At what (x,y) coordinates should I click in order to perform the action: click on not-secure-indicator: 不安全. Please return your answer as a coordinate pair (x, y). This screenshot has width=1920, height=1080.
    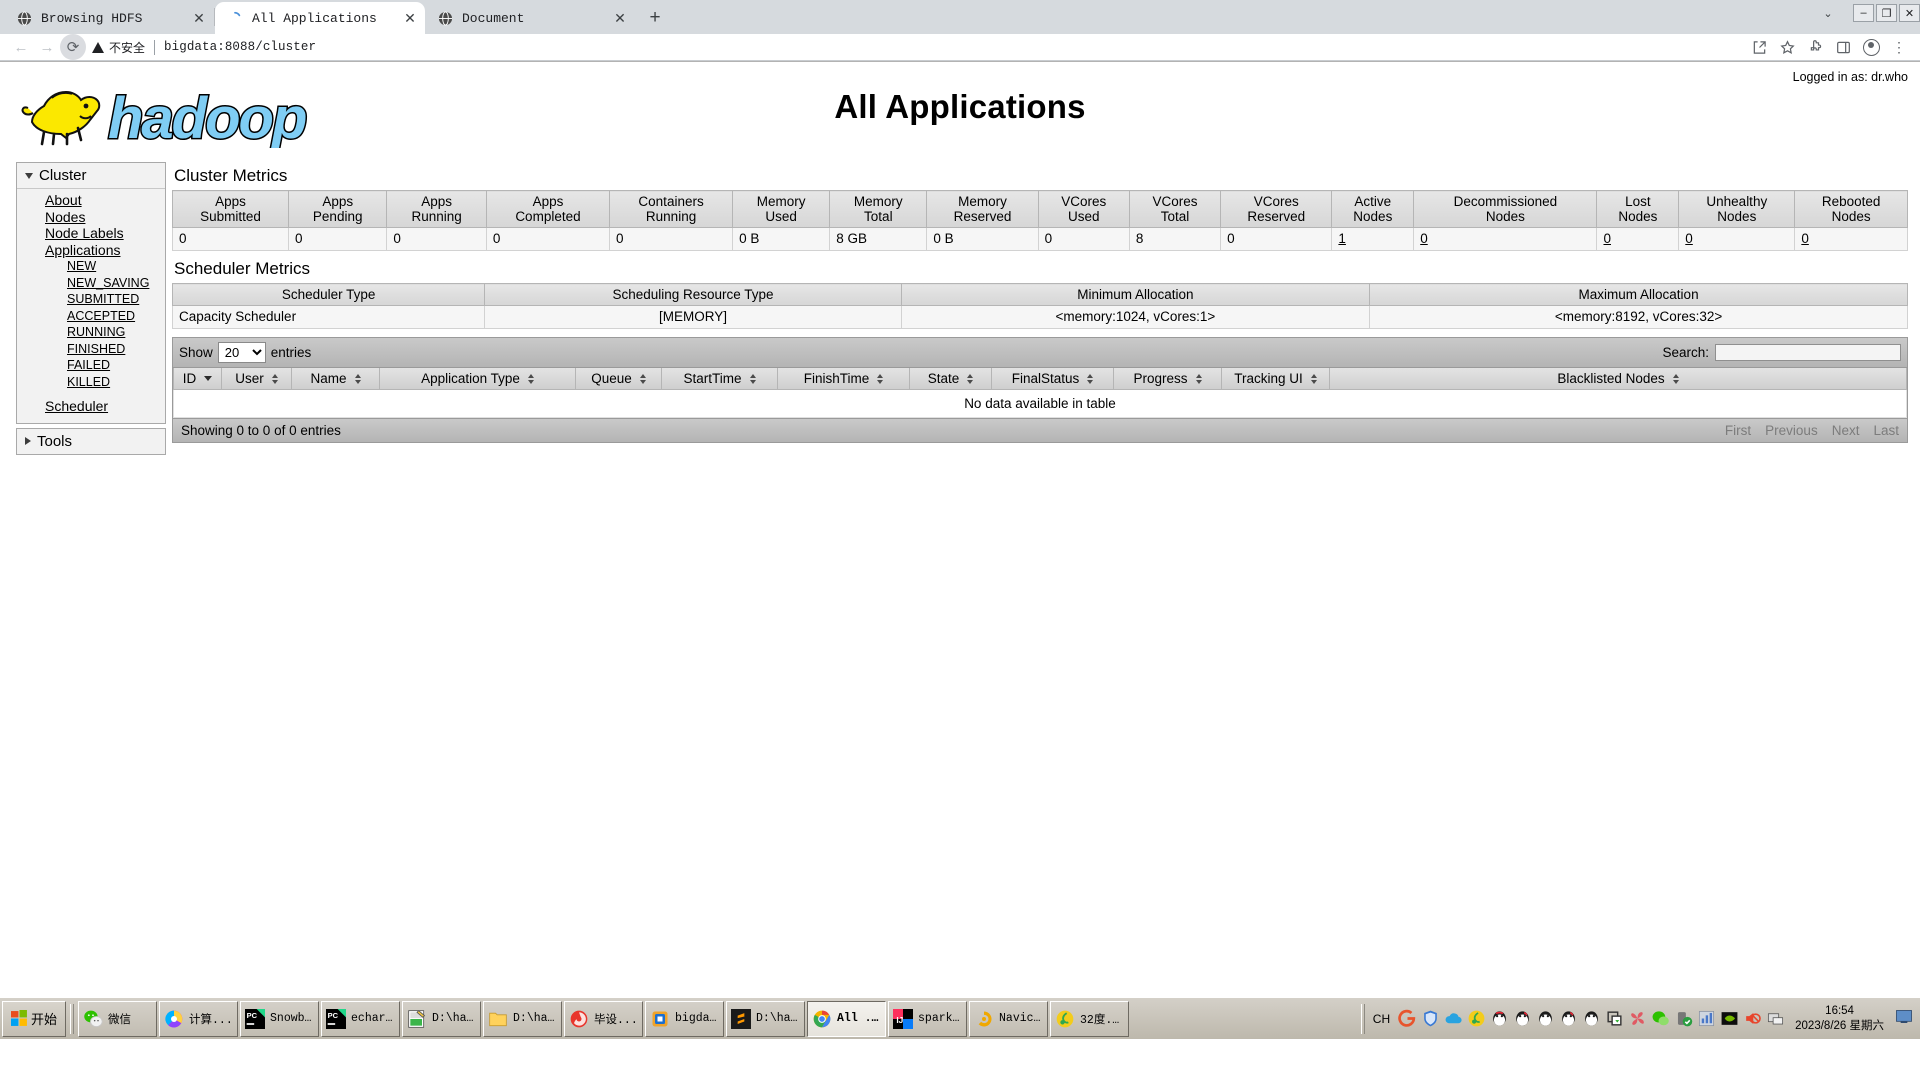
    Looking at the image, I should click on (118, 47).